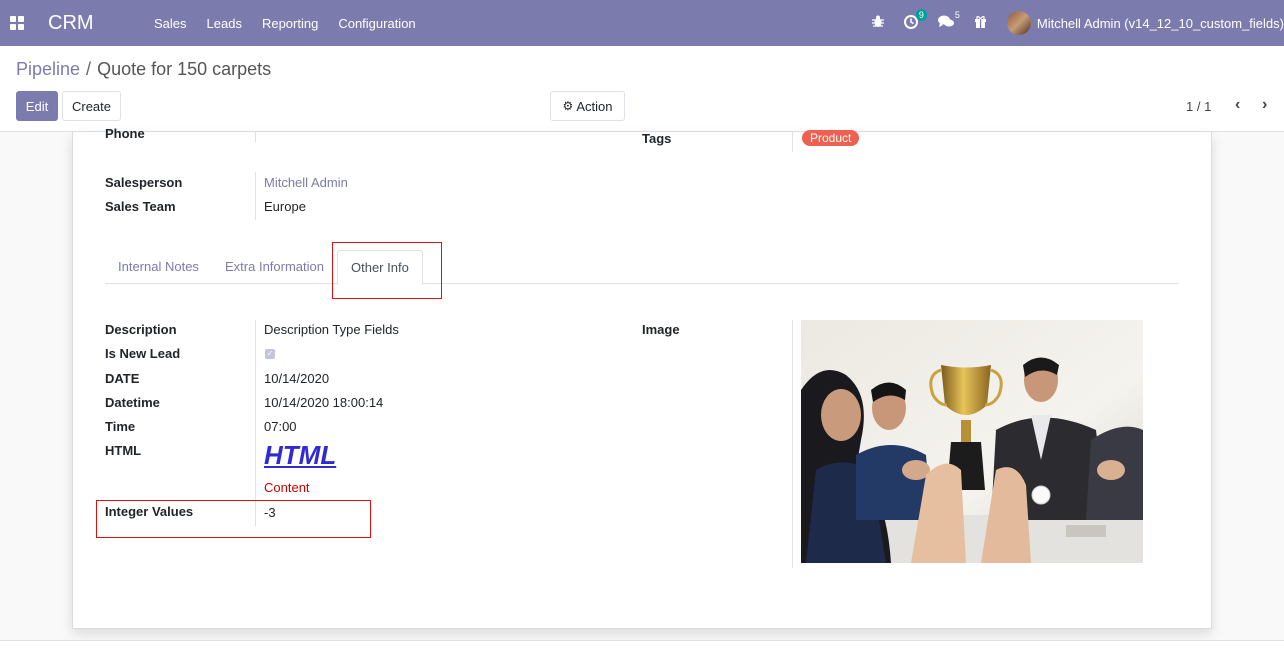 The image size is (1284, 669). Describe the element at coordinates (123, 450) in the screenshot. I see `html-label: HTML` at that location.